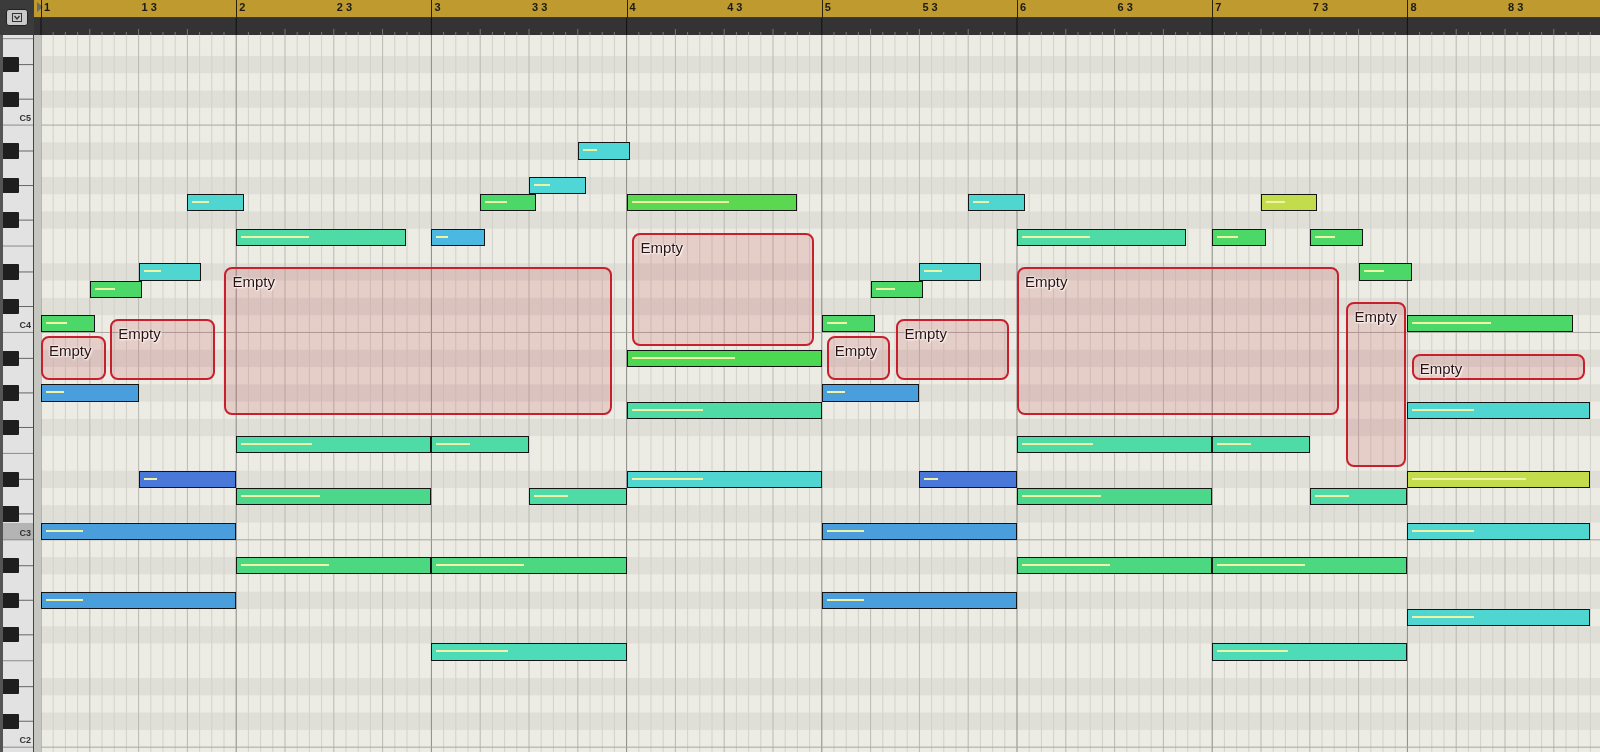 The height and width of the screenshot is (752, 1600). I want to click on bar-number: 5 3, so click(930, 7).